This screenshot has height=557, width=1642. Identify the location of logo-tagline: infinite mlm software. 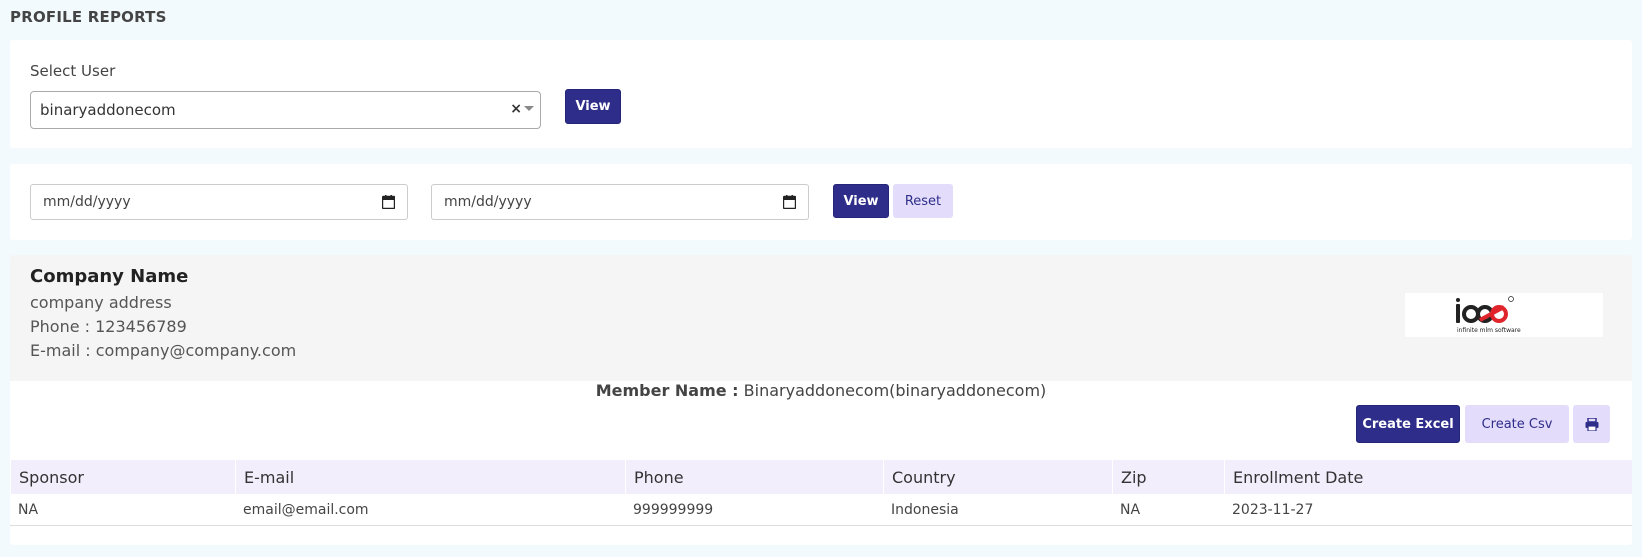
(1489, 330).